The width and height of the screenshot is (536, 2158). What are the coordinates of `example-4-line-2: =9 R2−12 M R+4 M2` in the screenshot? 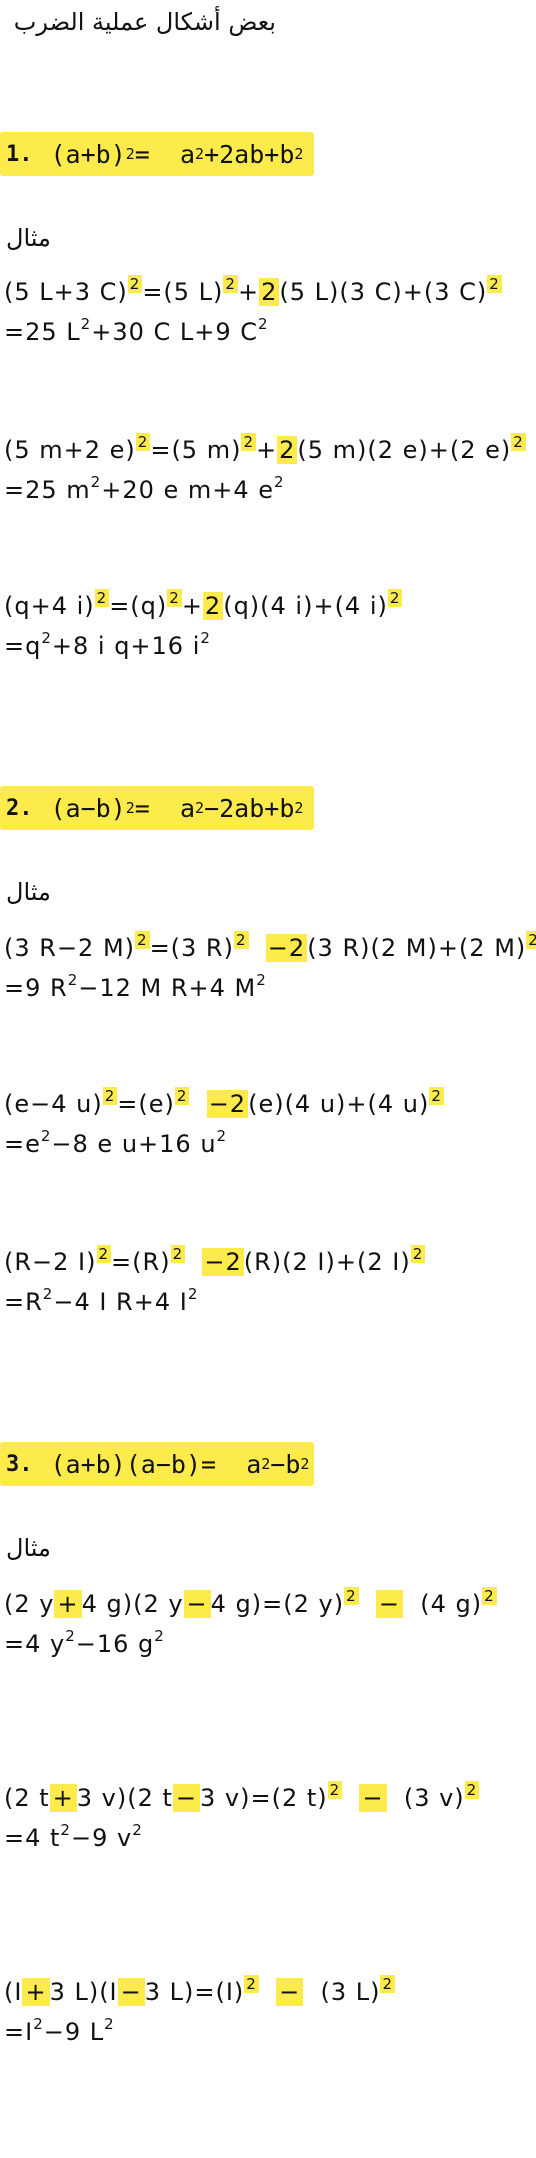 It's located at (135, 987).